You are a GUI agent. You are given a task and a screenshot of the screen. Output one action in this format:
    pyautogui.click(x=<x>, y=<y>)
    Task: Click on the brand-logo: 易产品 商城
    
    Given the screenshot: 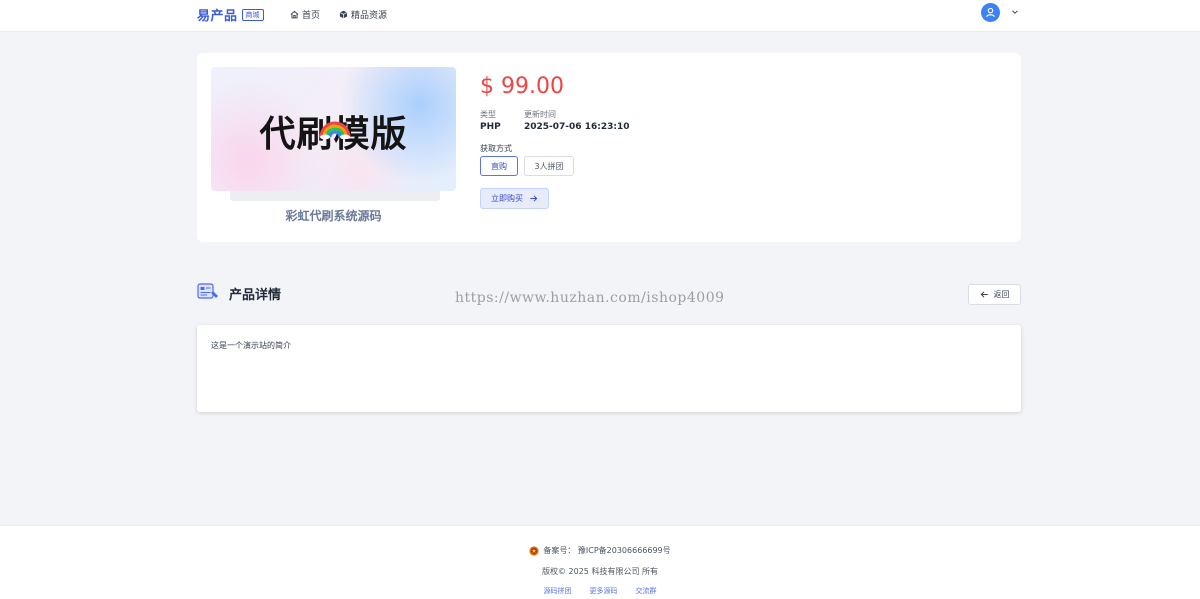 What is the action you would take?
    pyautogui.click(x=230, y=14)
    